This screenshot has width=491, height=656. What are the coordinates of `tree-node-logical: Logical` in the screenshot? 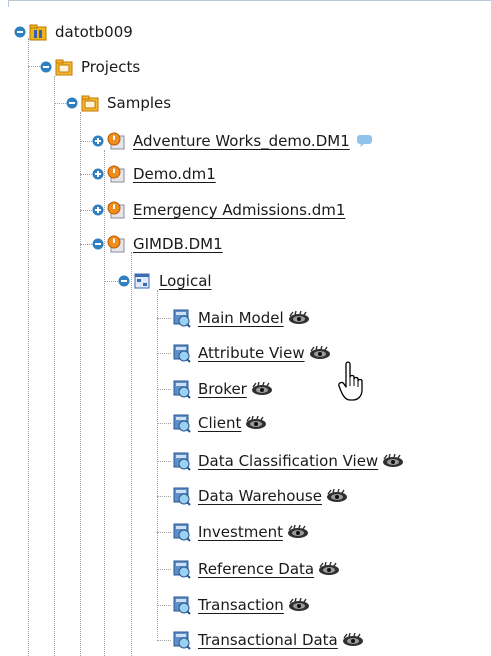 It's located at (165, 281).